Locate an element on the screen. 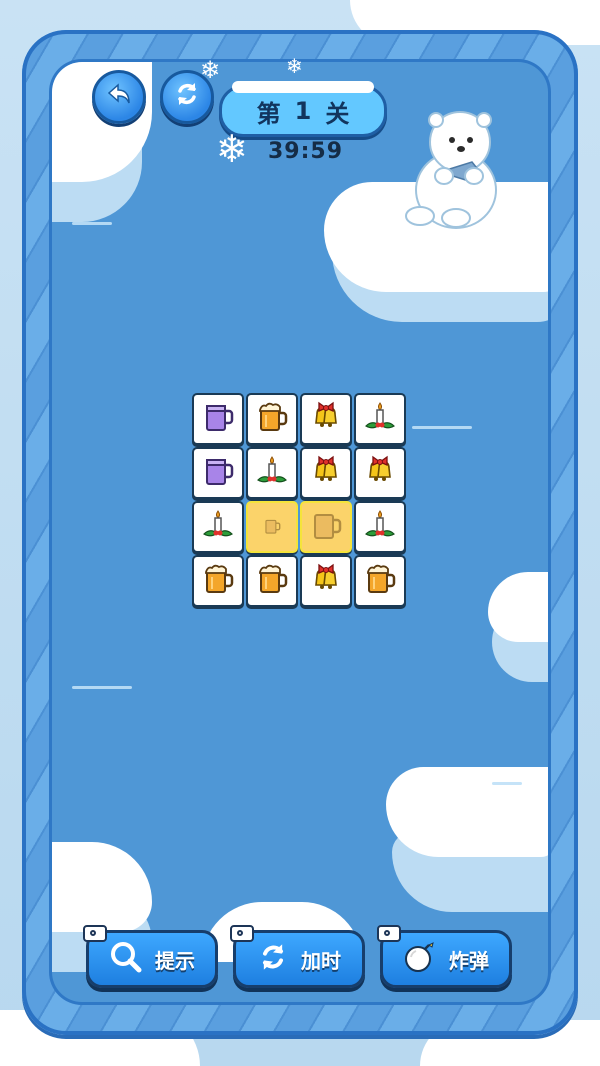  hint-label: 提示 is located at coordinates (175, 960).